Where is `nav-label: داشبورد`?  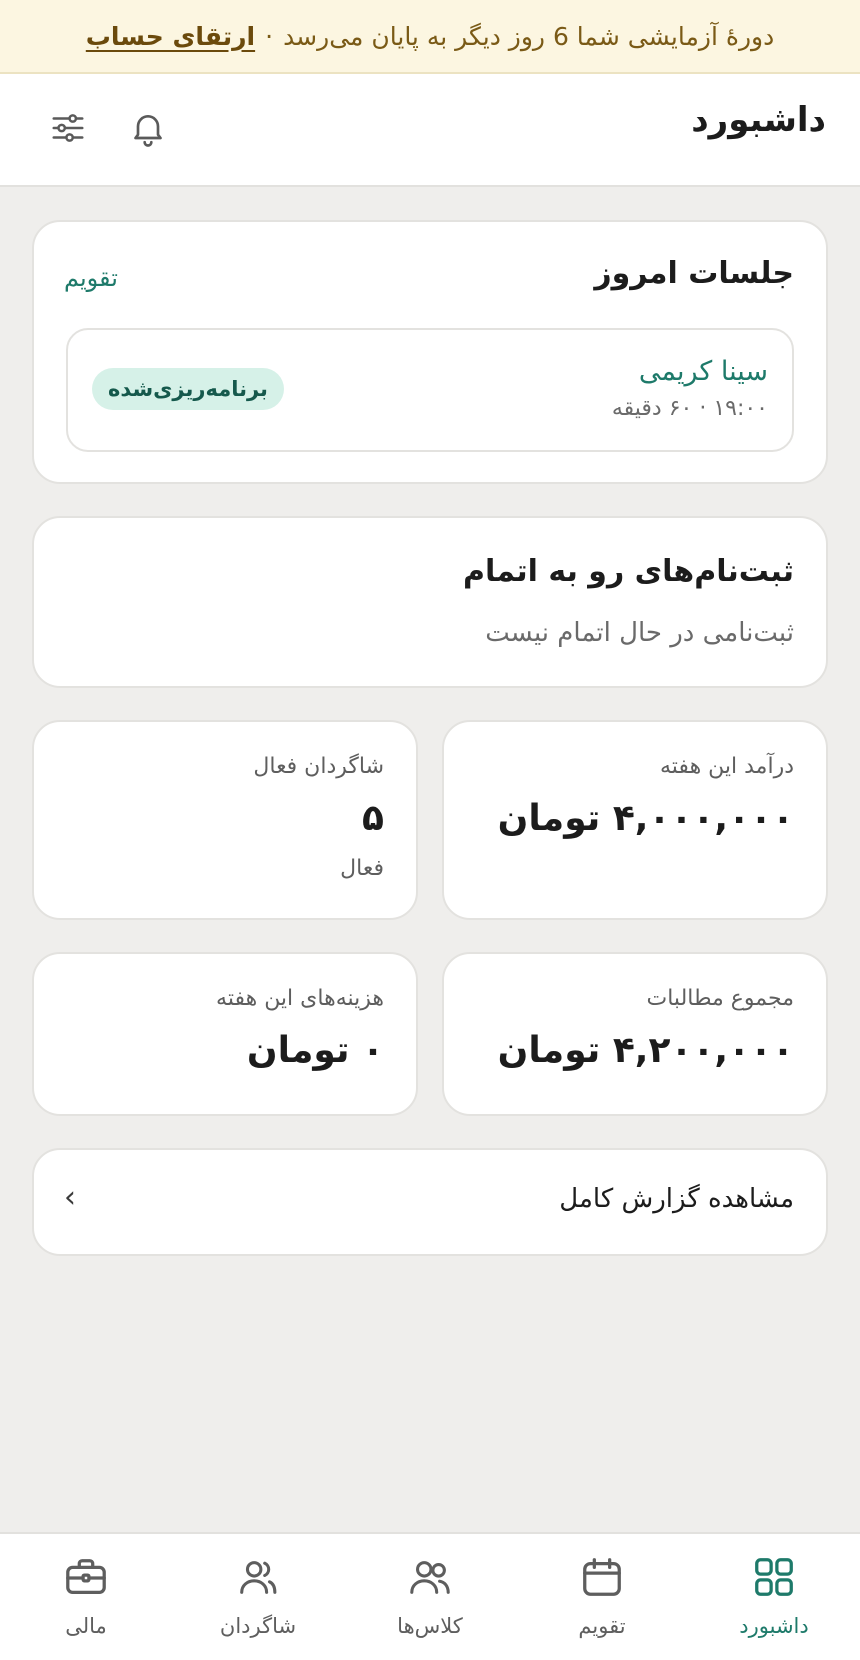
nav-label: داشبورد is located at coordinates (774, 1626).